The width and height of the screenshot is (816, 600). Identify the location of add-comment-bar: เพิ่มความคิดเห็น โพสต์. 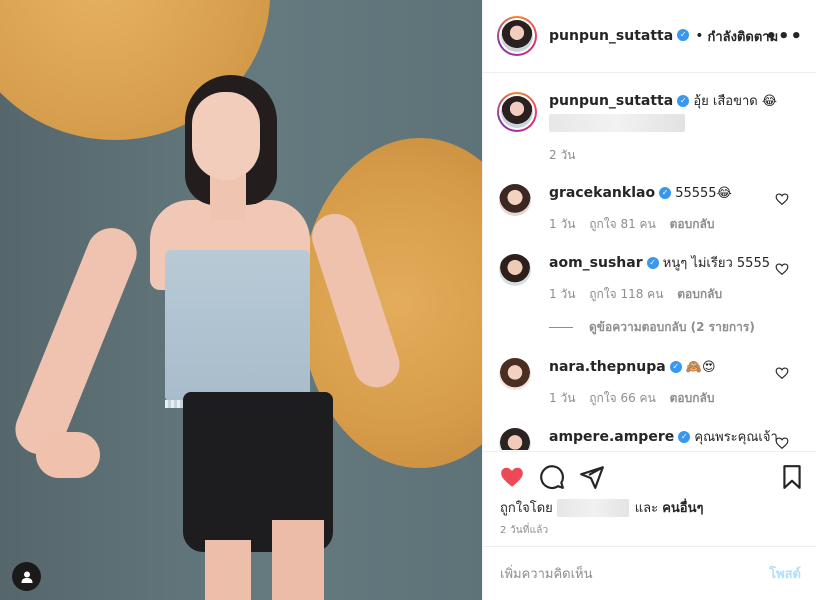
(649, 573).